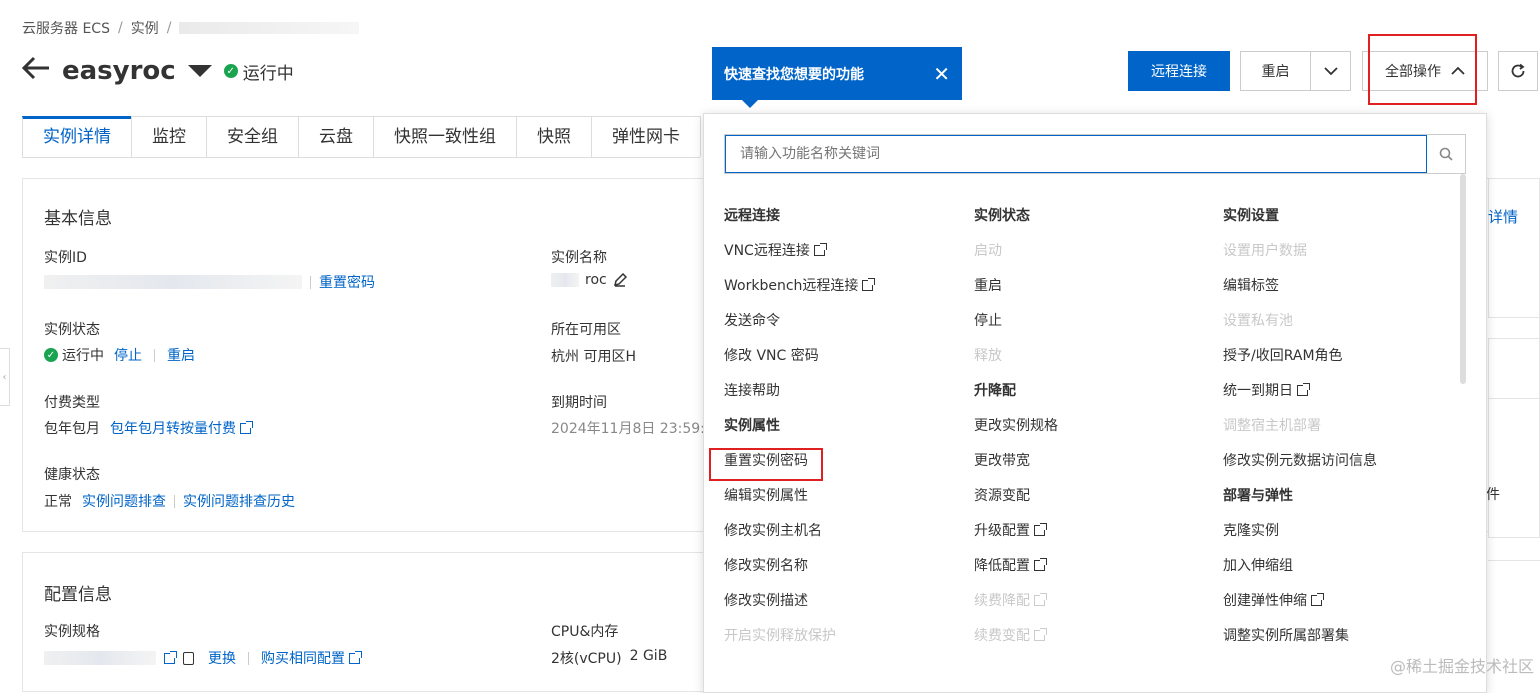  I want to click on restart-link: 重启, so click(181, 355).